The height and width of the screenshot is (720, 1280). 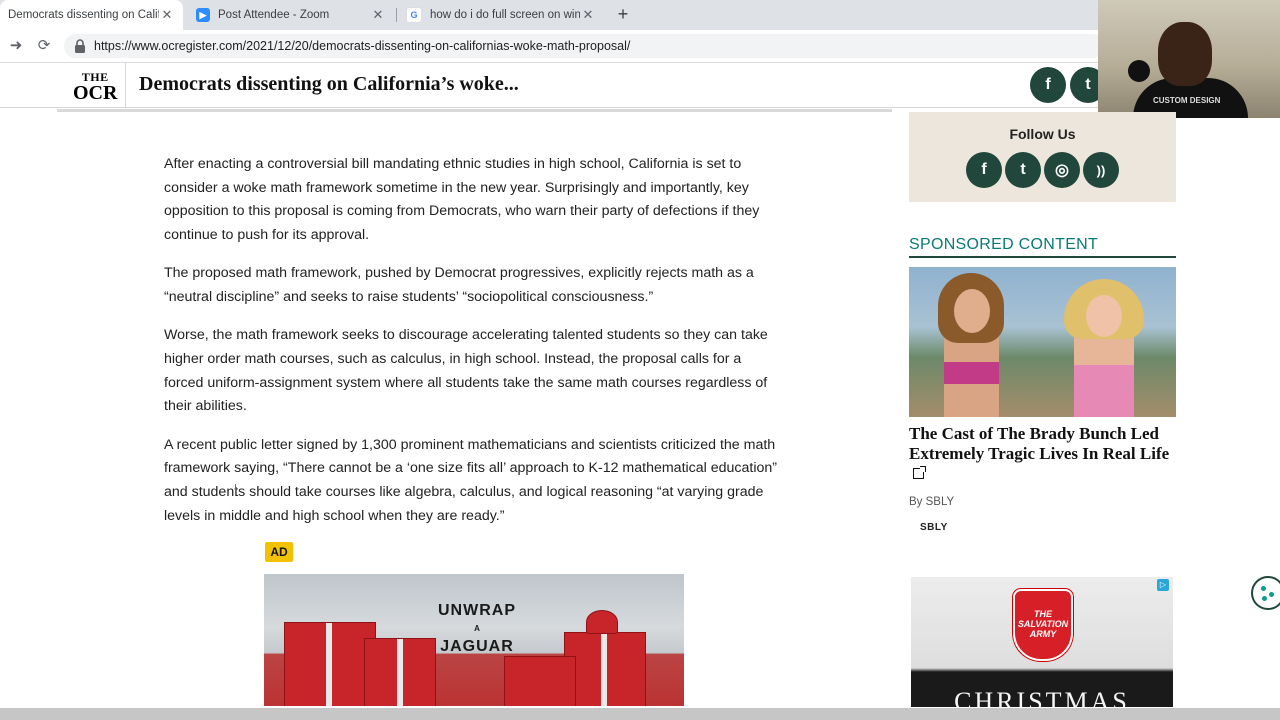 I want to click on tab-google-search: G how do i do full screen on windo ✕, so click(x=501, y=15).